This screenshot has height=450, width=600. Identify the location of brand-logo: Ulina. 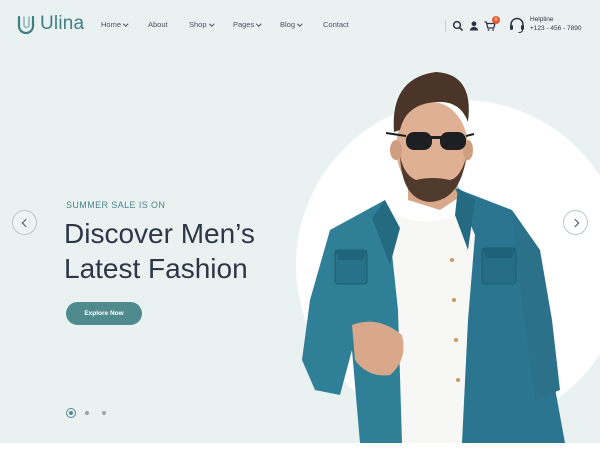
(50, 24).